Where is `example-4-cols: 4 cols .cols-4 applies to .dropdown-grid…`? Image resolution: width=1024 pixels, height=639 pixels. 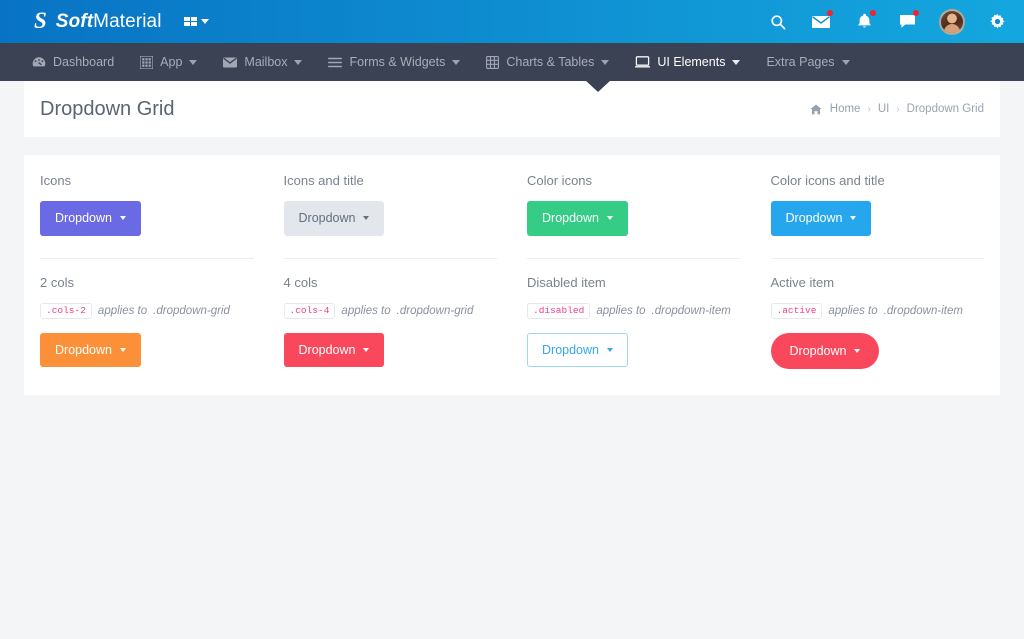
example-4-cols: 4 cols .cols-4 applies to .dropdown-grid… is located at coordinates (390, 324).